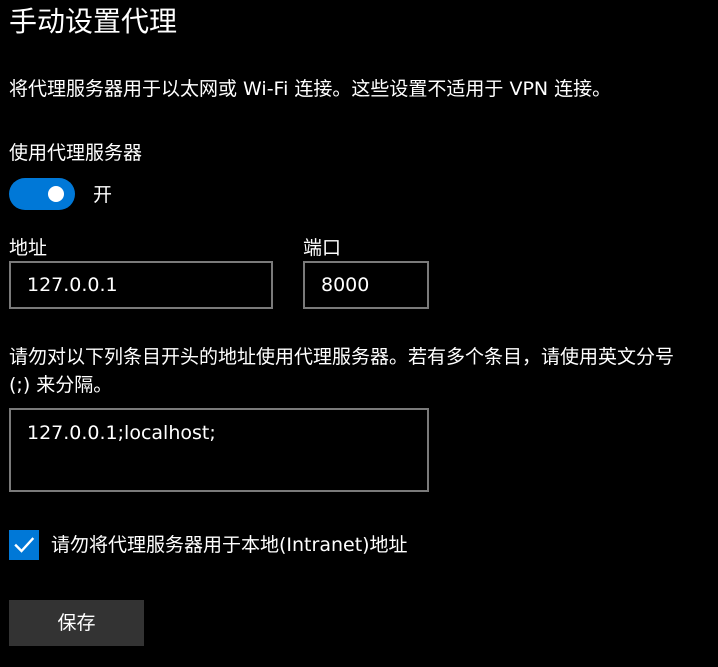 The height and width of the screenshot is (667, 718). Describe the element at coordinates (366, 285) in the screenshot. I see `port-input: 8000` at that location.